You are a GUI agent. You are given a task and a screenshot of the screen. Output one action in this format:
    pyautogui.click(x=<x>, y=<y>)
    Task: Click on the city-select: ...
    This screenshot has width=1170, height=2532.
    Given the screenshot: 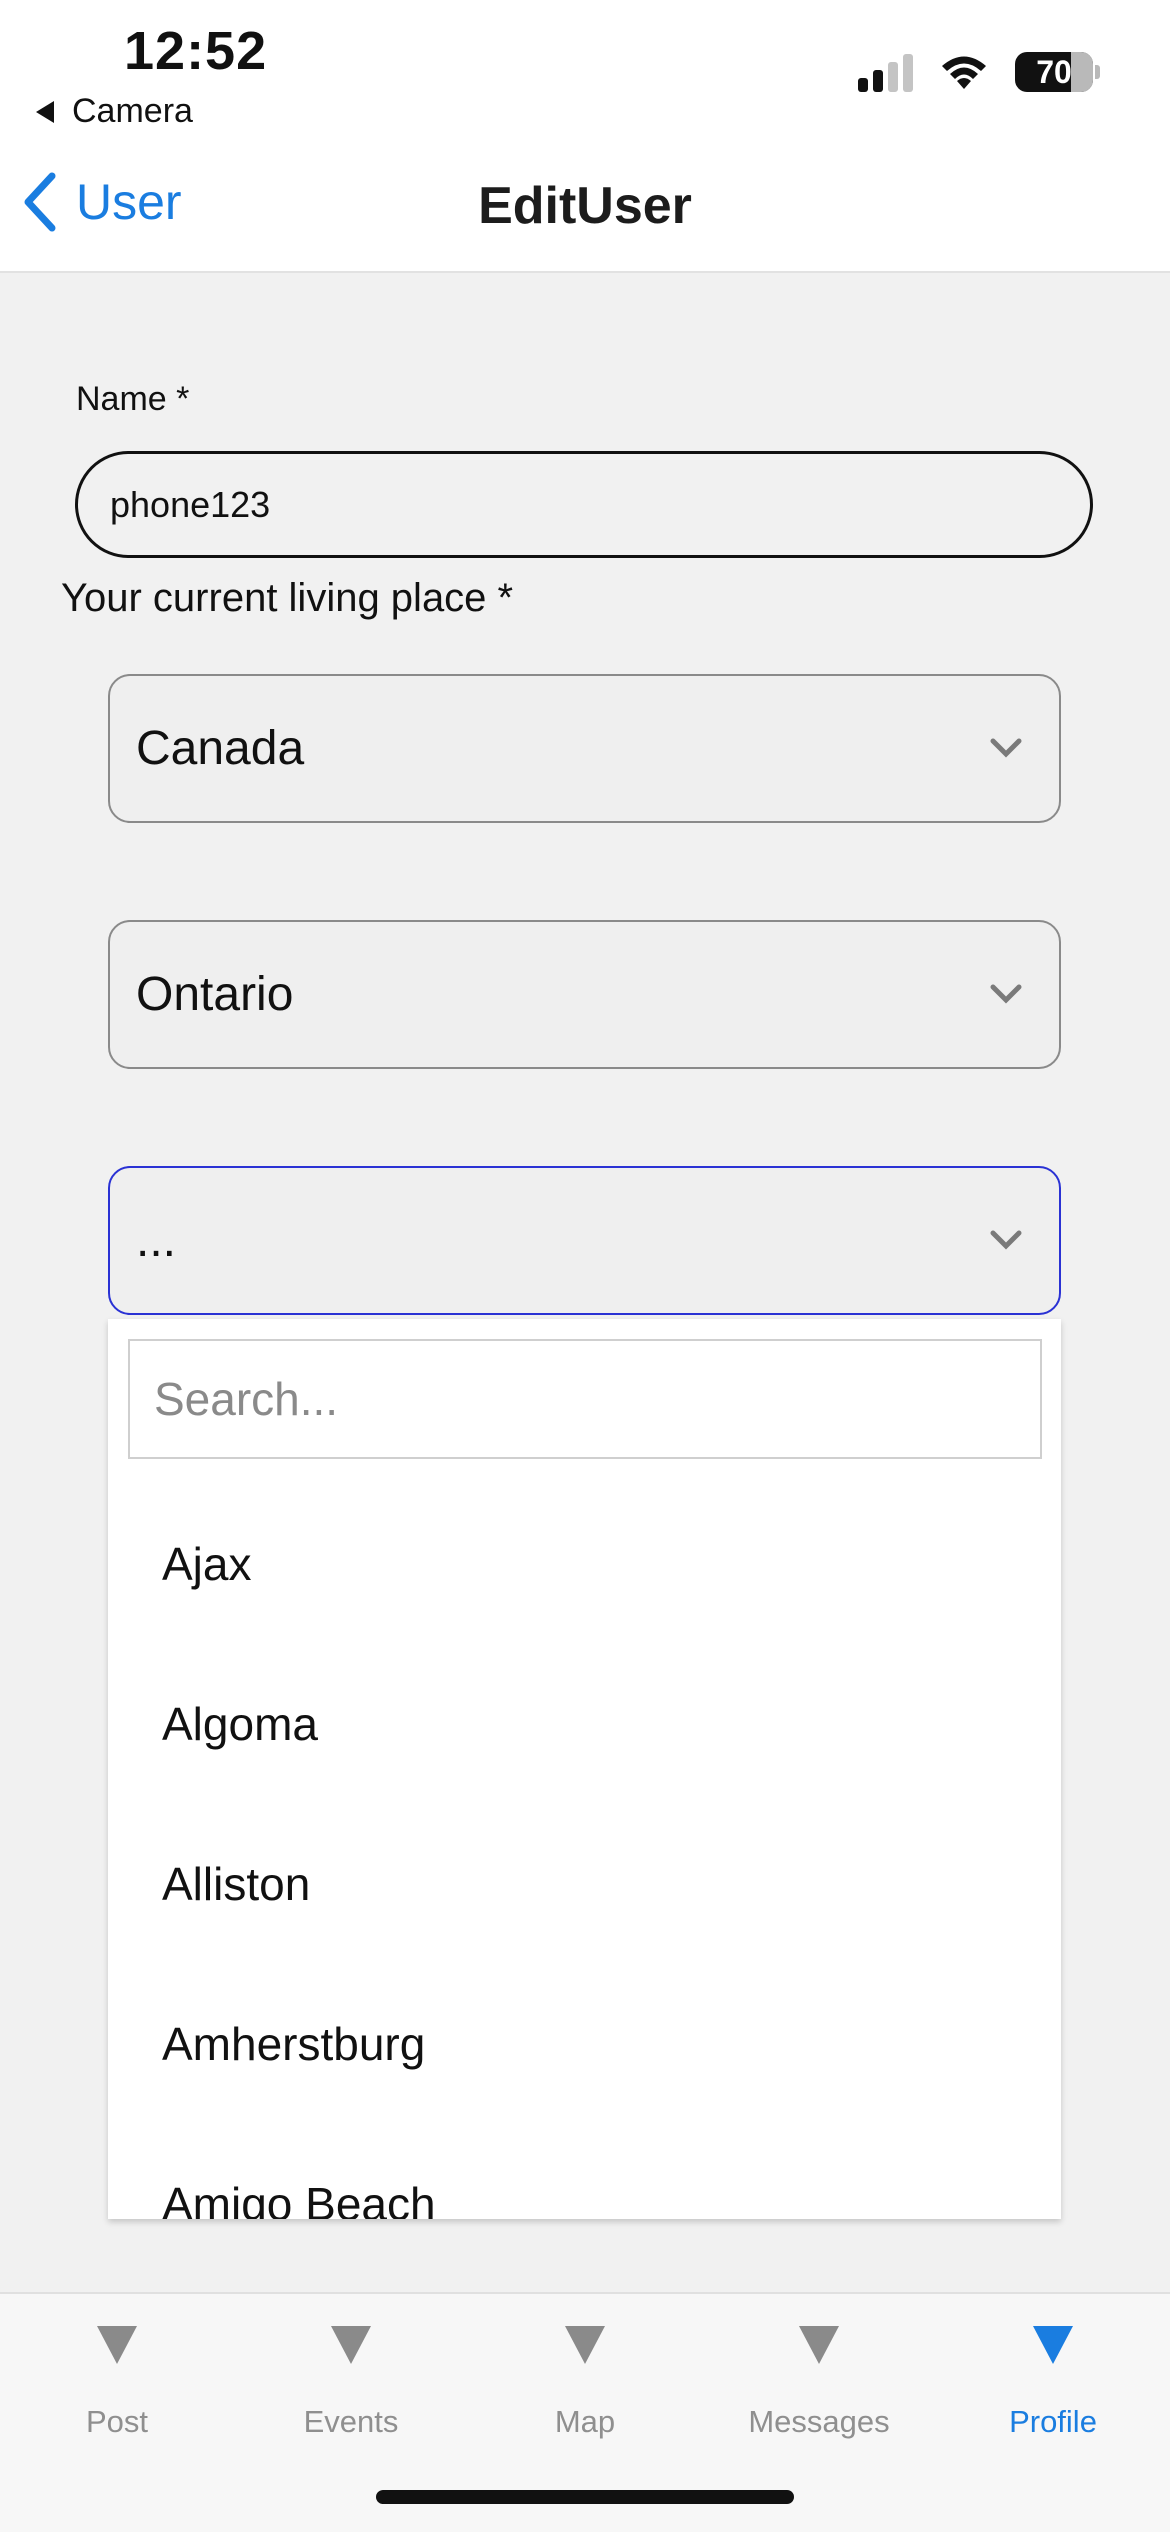 What is the action you would take?
    pyautogui.click(x=584, y=1240)
    